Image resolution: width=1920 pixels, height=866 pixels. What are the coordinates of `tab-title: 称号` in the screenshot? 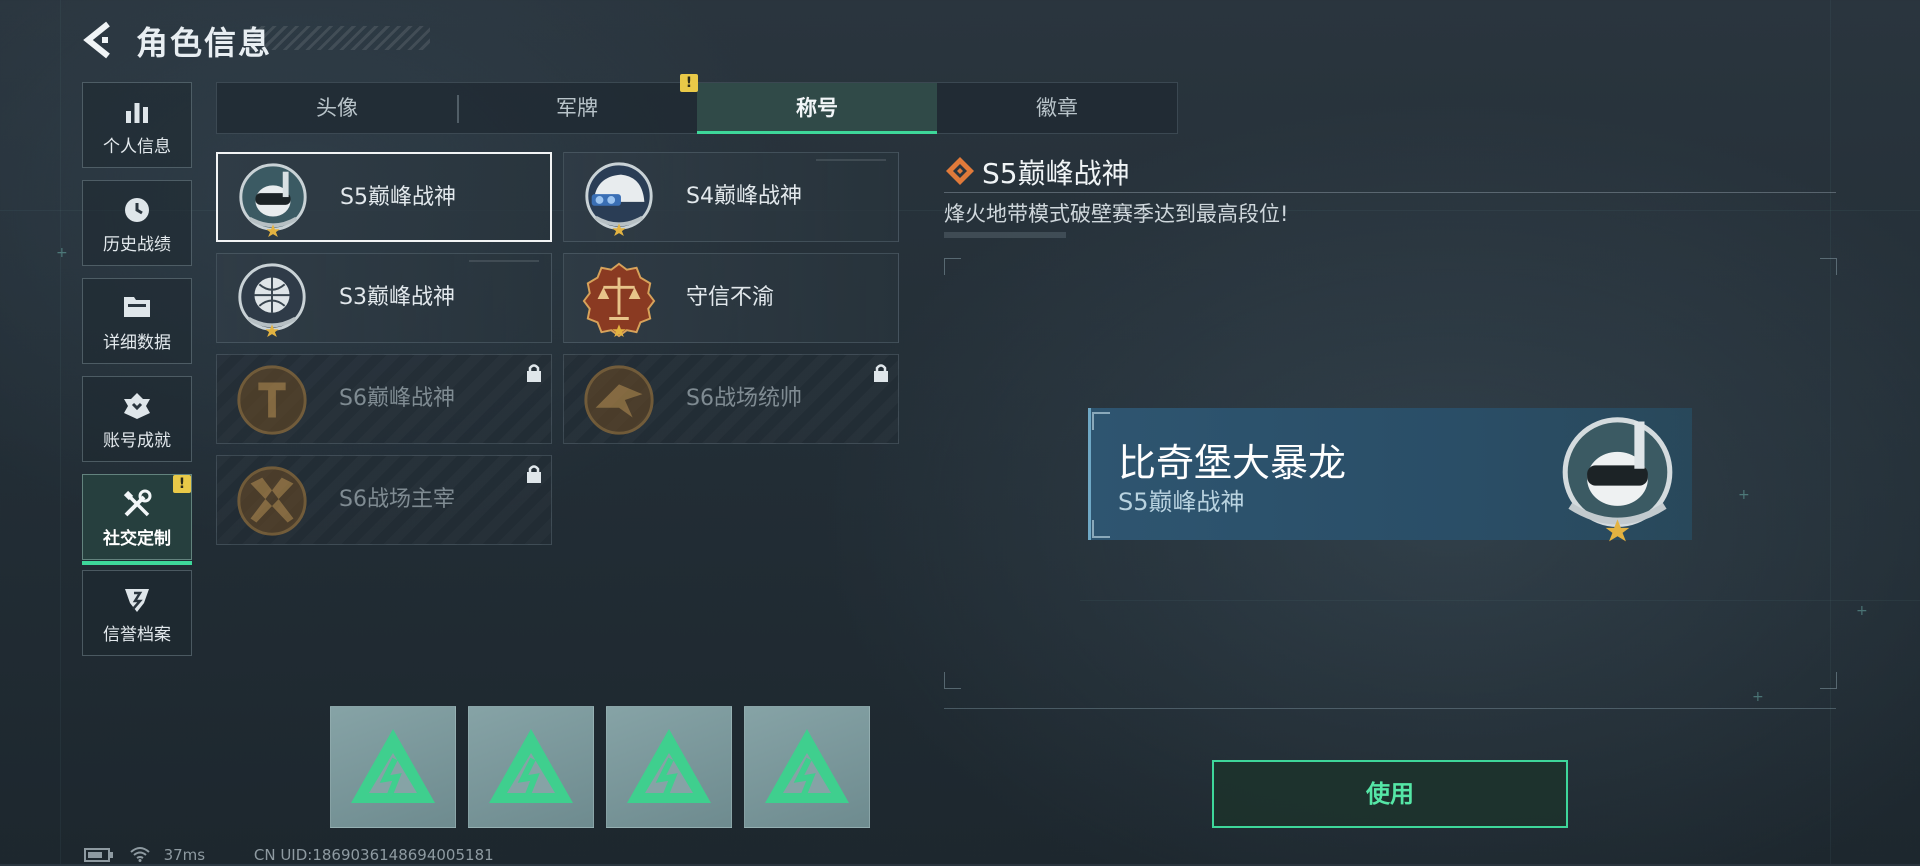 It's located at (817, 108).